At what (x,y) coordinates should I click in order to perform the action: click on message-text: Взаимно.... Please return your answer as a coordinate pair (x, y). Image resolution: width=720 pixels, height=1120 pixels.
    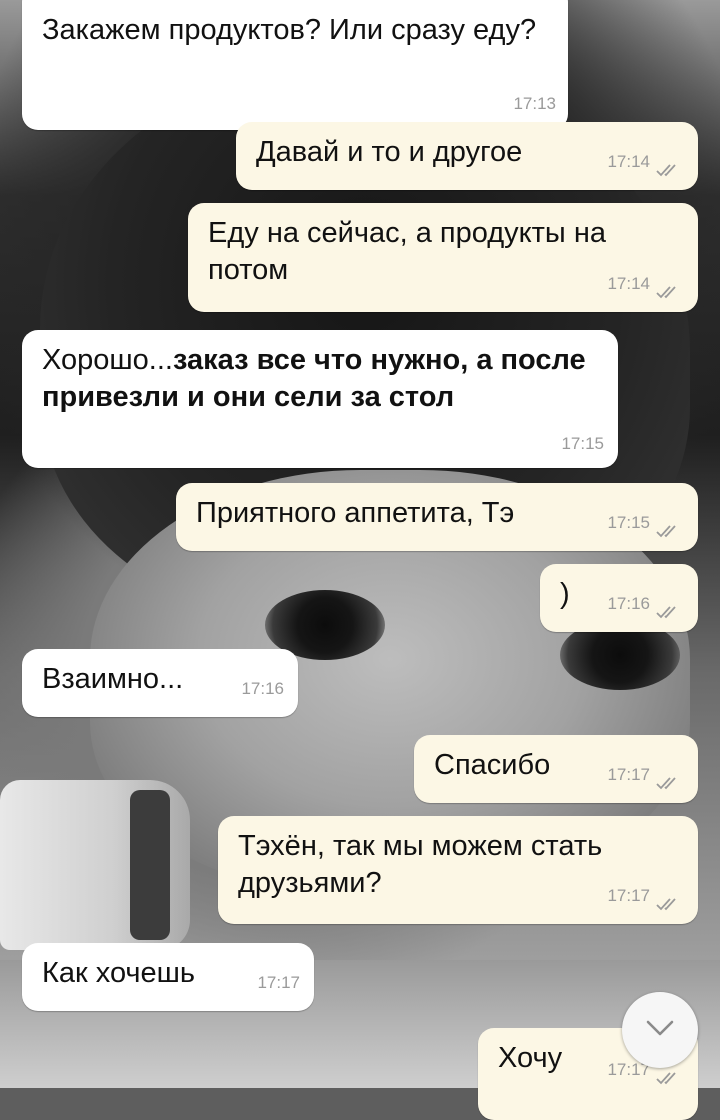
    Looking at the image, I should click on (113, 679).